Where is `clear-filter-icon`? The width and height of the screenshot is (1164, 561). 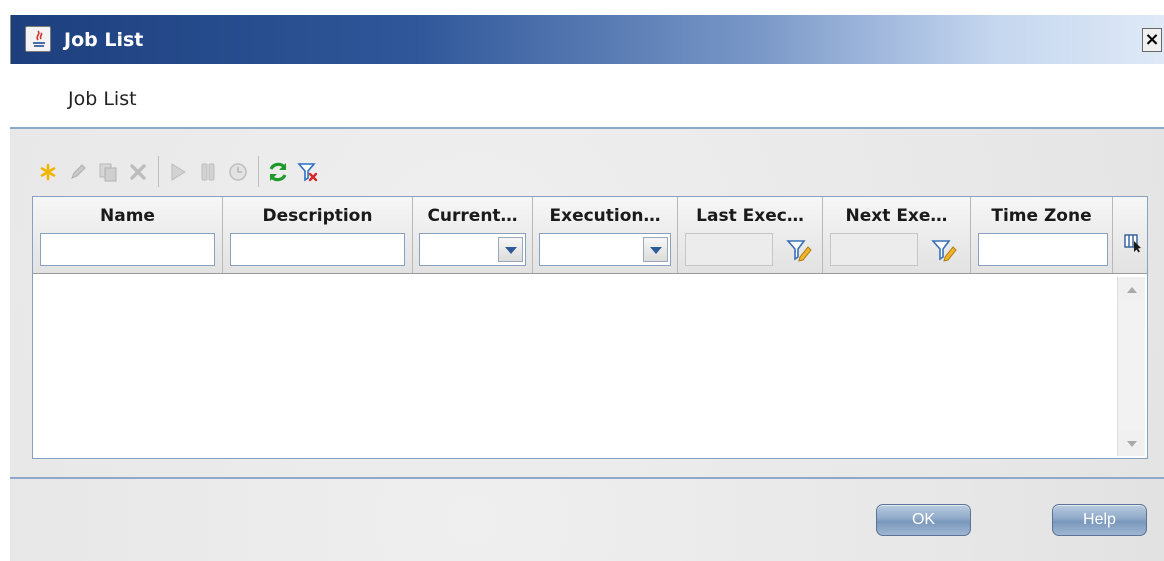
clear-filter-icon is located at coordinates (308, 171).